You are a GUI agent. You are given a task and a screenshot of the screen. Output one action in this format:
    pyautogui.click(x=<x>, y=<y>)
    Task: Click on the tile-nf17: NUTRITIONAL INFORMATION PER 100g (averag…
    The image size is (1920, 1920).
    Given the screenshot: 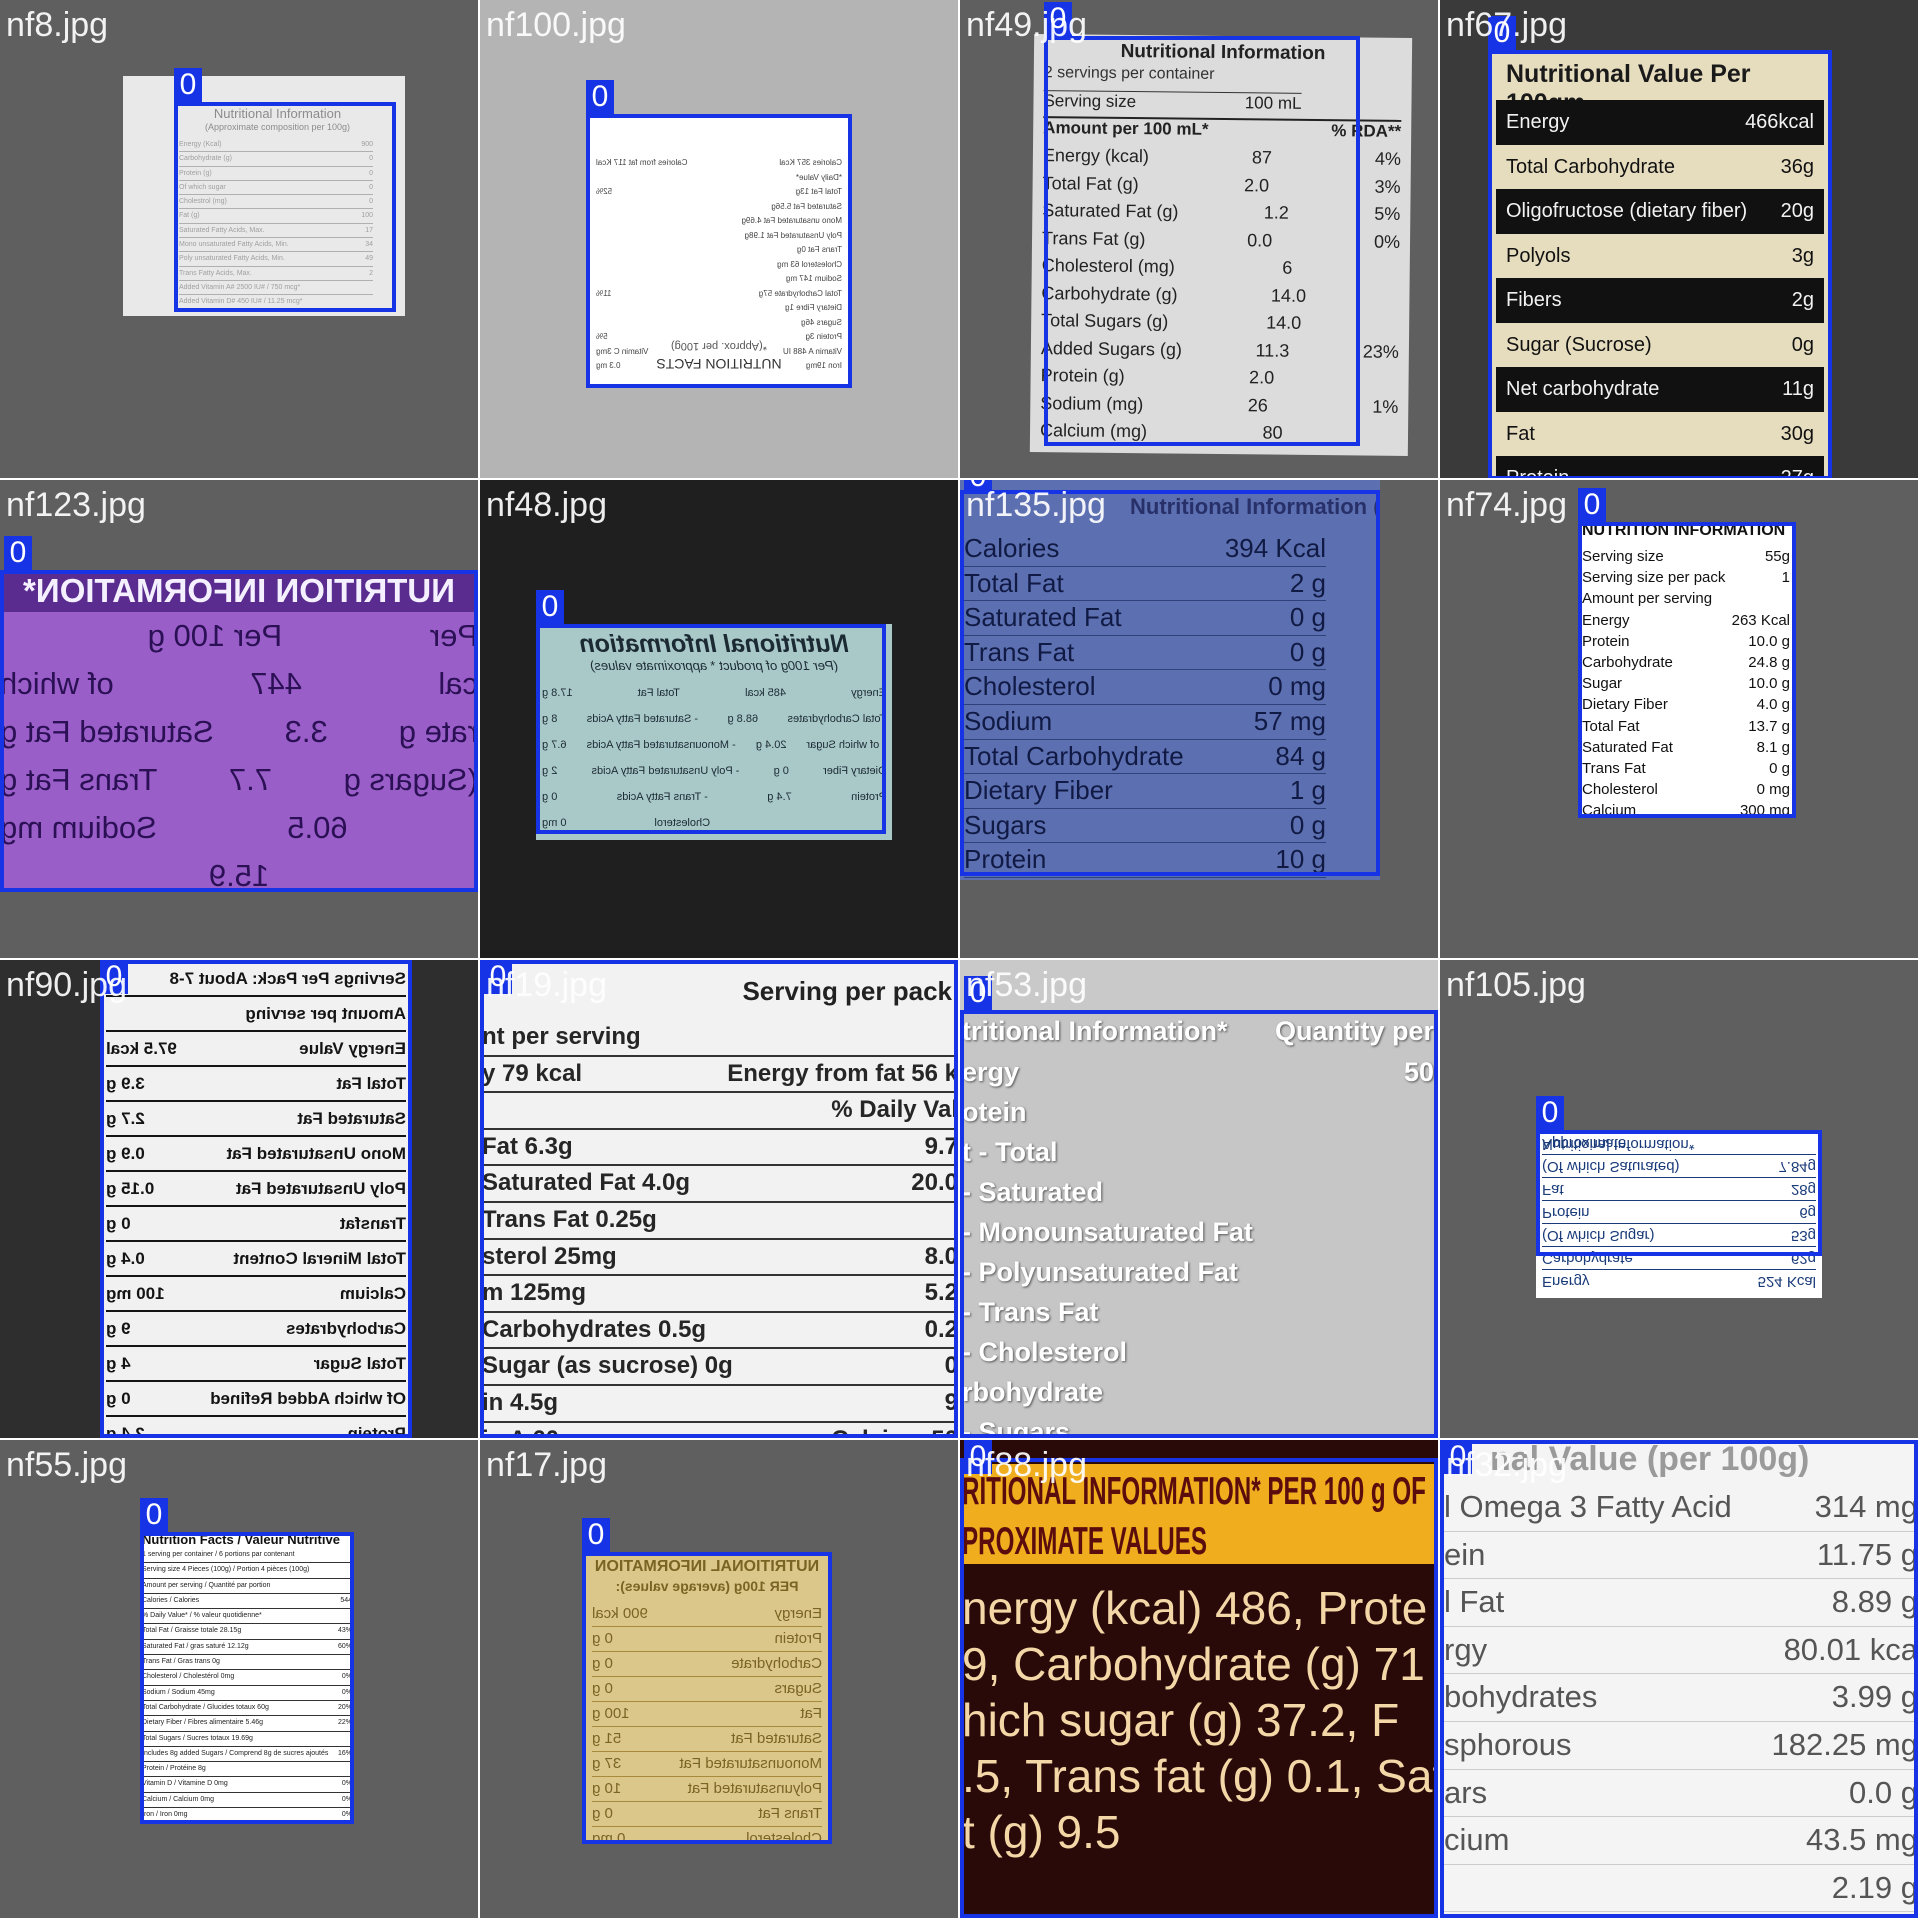 What is the action you would take?
    pyautogui.click(x=719, y=1679)
    